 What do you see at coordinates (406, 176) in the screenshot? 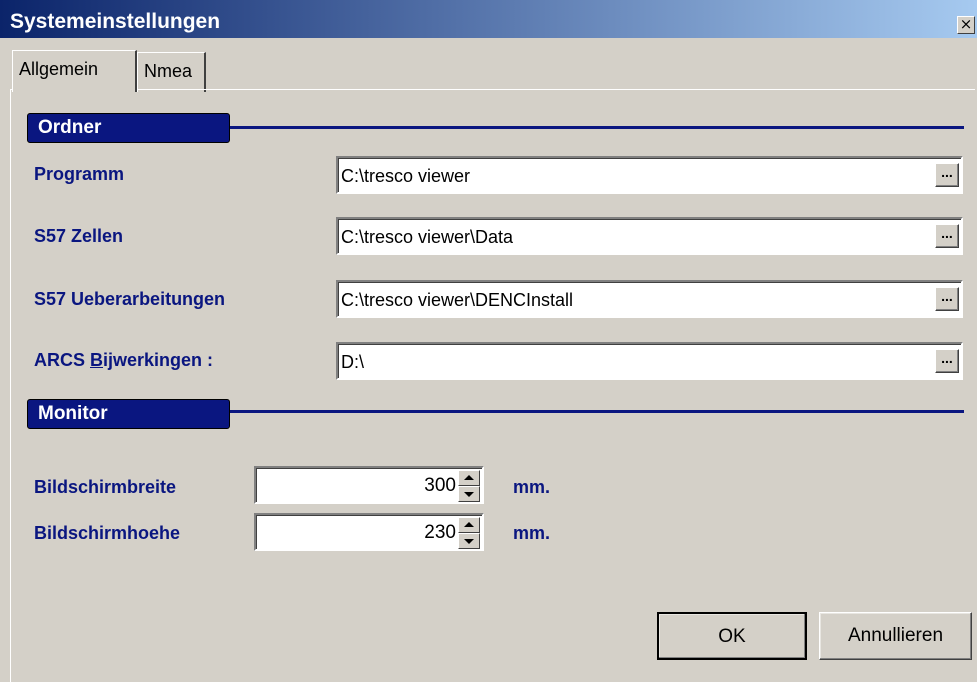
I see `programm-path-value: C:\tresco viewer` at bounding box center [406, 176].